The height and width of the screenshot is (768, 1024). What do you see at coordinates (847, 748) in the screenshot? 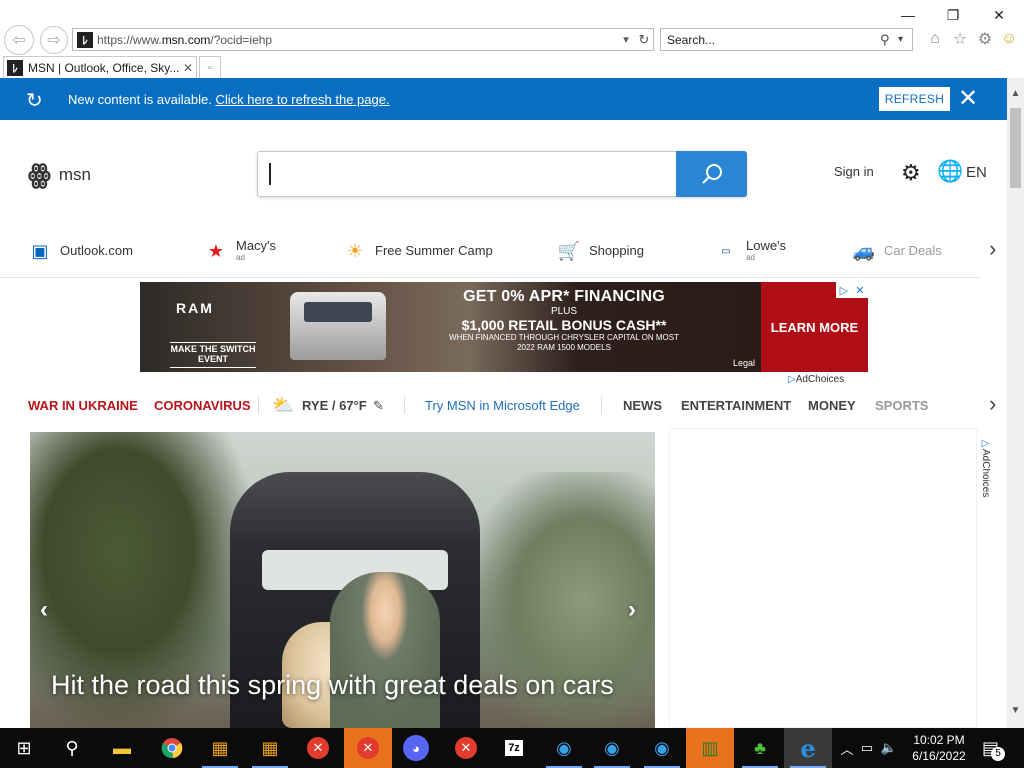
I see `chevron-up-icon: ︿` at bounding box center [847, 748].